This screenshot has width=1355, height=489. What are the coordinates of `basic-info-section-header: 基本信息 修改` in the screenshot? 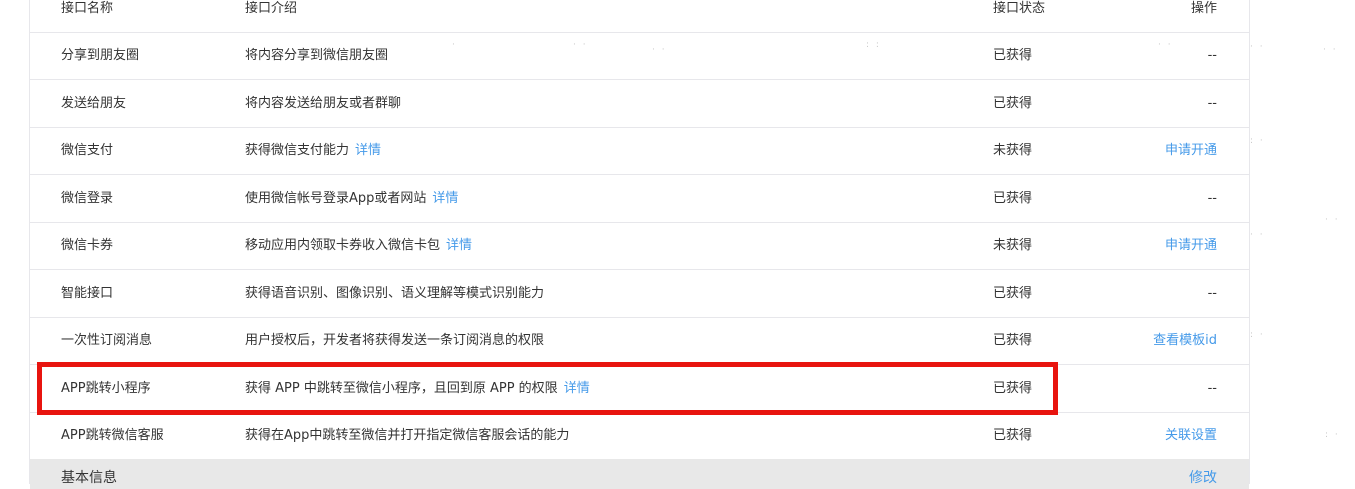 It's located at (639, 474).